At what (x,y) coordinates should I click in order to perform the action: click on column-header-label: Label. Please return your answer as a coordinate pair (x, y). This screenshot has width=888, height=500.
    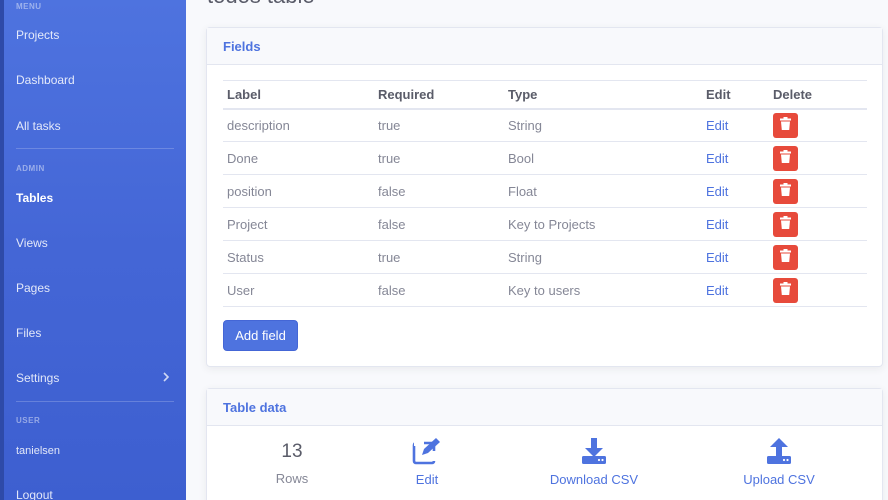
    Looking at the image, I should click on (298, 95).